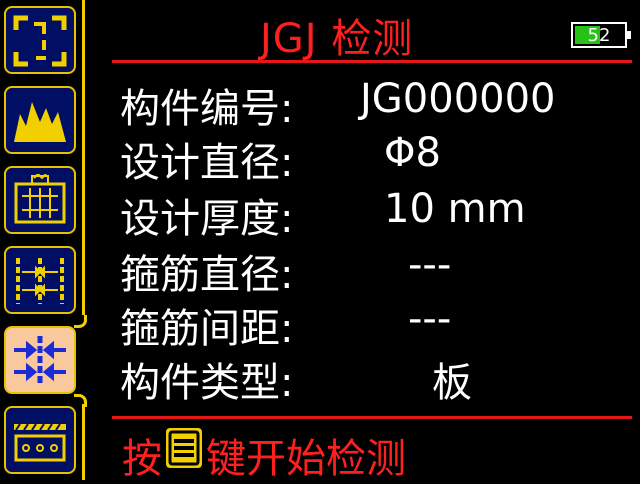 This screenshot has width=640, height=484. I want to click on sidebar-item-mesh, so click(40, 200).